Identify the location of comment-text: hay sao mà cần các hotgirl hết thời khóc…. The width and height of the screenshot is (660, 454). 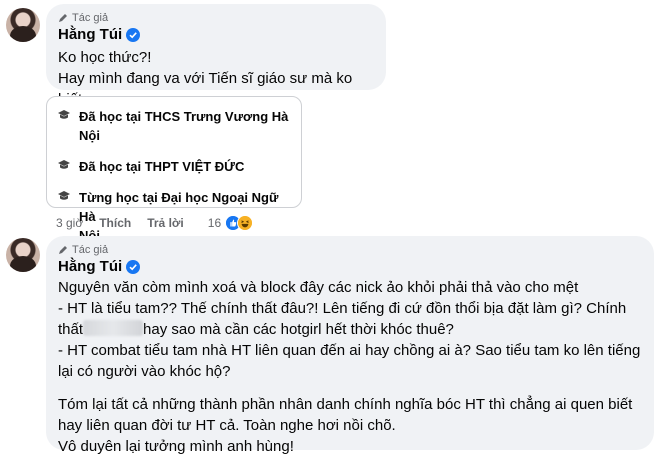
(298, 329).